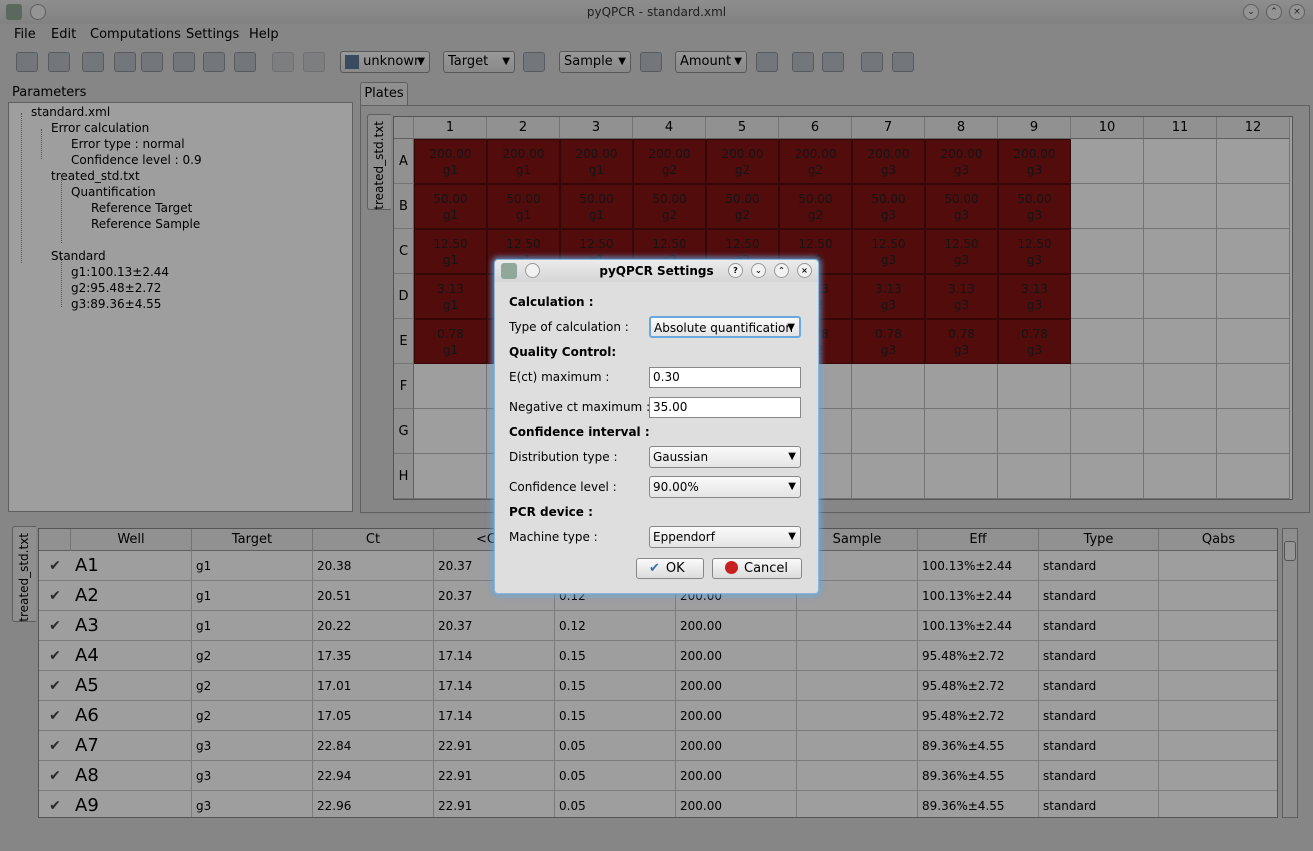  Describe the element at coordinates (116, 288) in the screenshot. I see `tree-item: g2:95.48±2.72` at that location.